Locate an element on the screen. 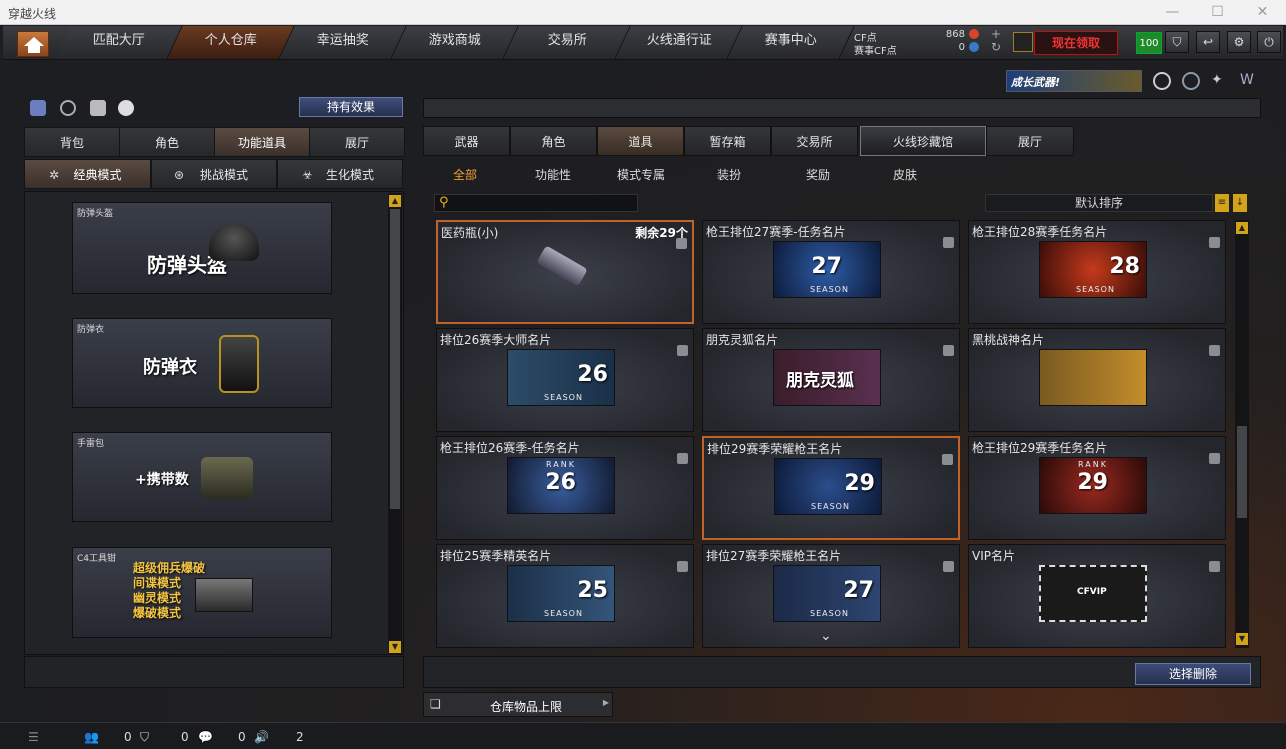 Image resolution: width=1286 pixels, height=749 pixels. mode-zombie: ☣ 生化模式 is located at coordinates (340, 174).